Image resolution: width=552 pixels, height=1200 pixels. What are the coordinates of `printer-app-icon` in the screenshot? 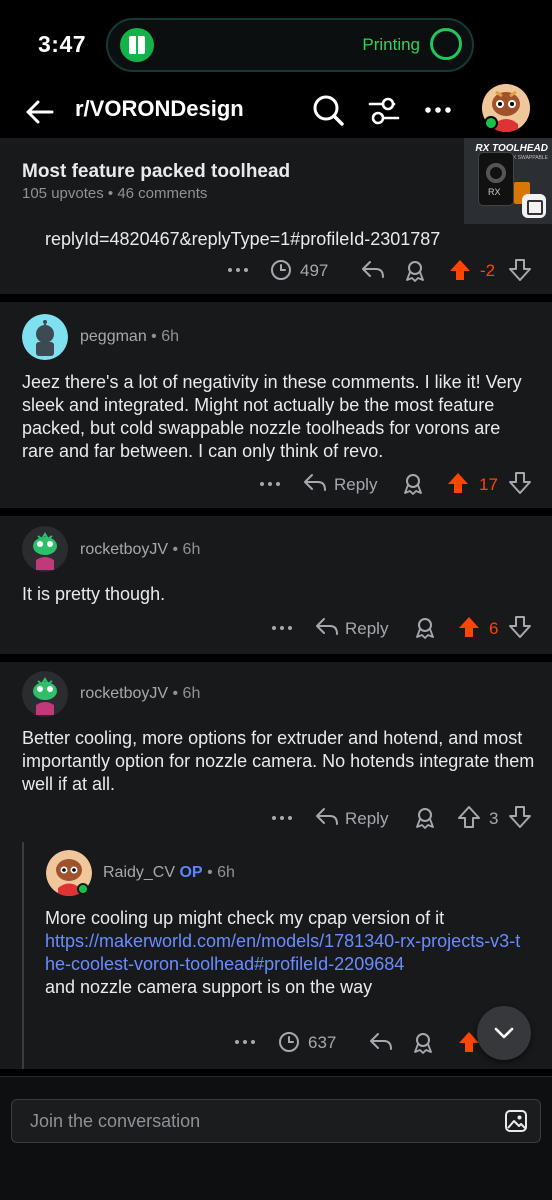 It's located at (137, 45).